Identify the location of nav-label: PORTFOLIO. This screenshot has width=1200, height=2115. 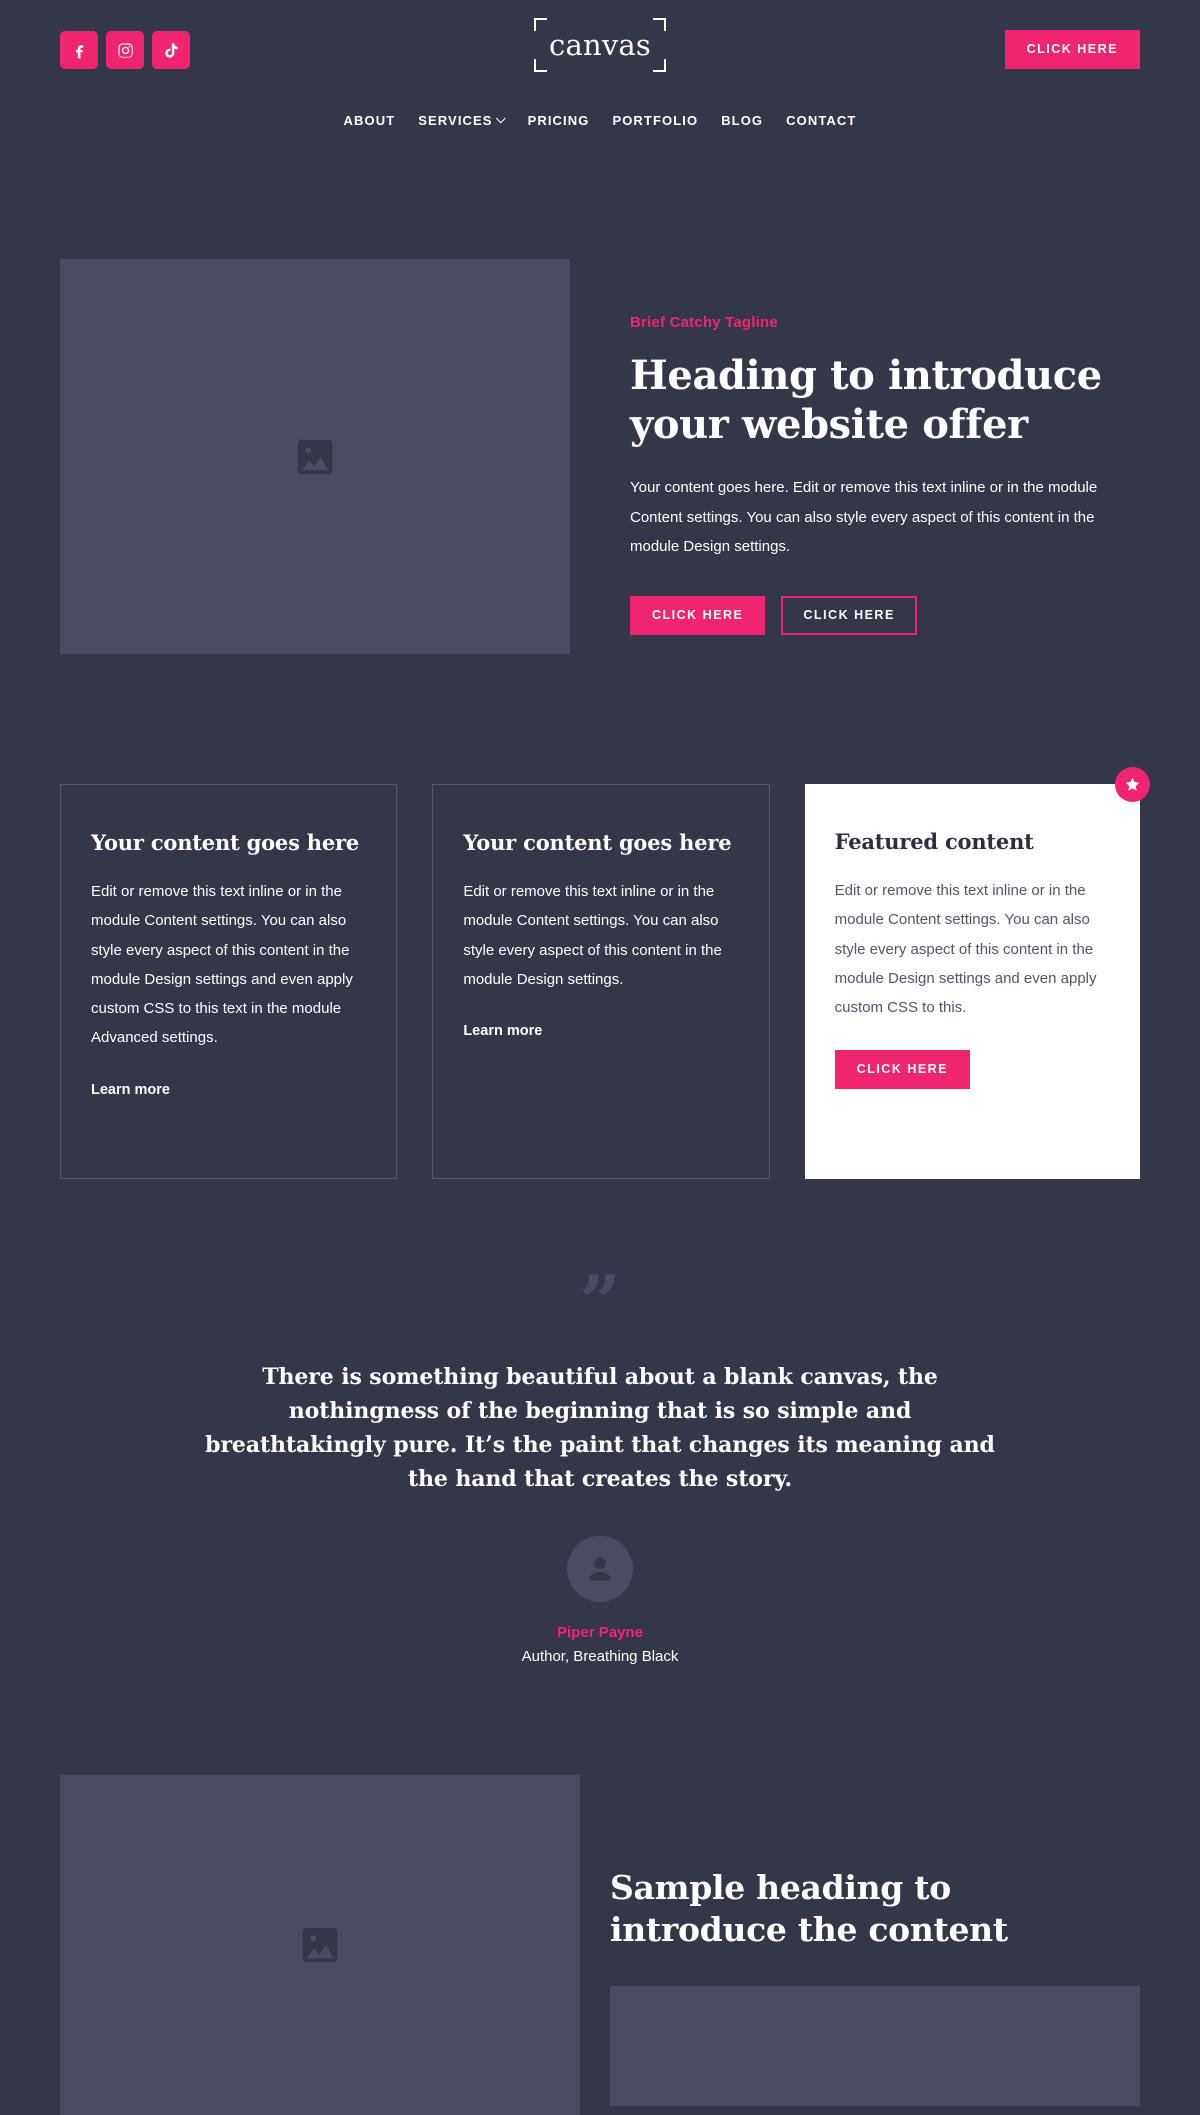
(655, 120).